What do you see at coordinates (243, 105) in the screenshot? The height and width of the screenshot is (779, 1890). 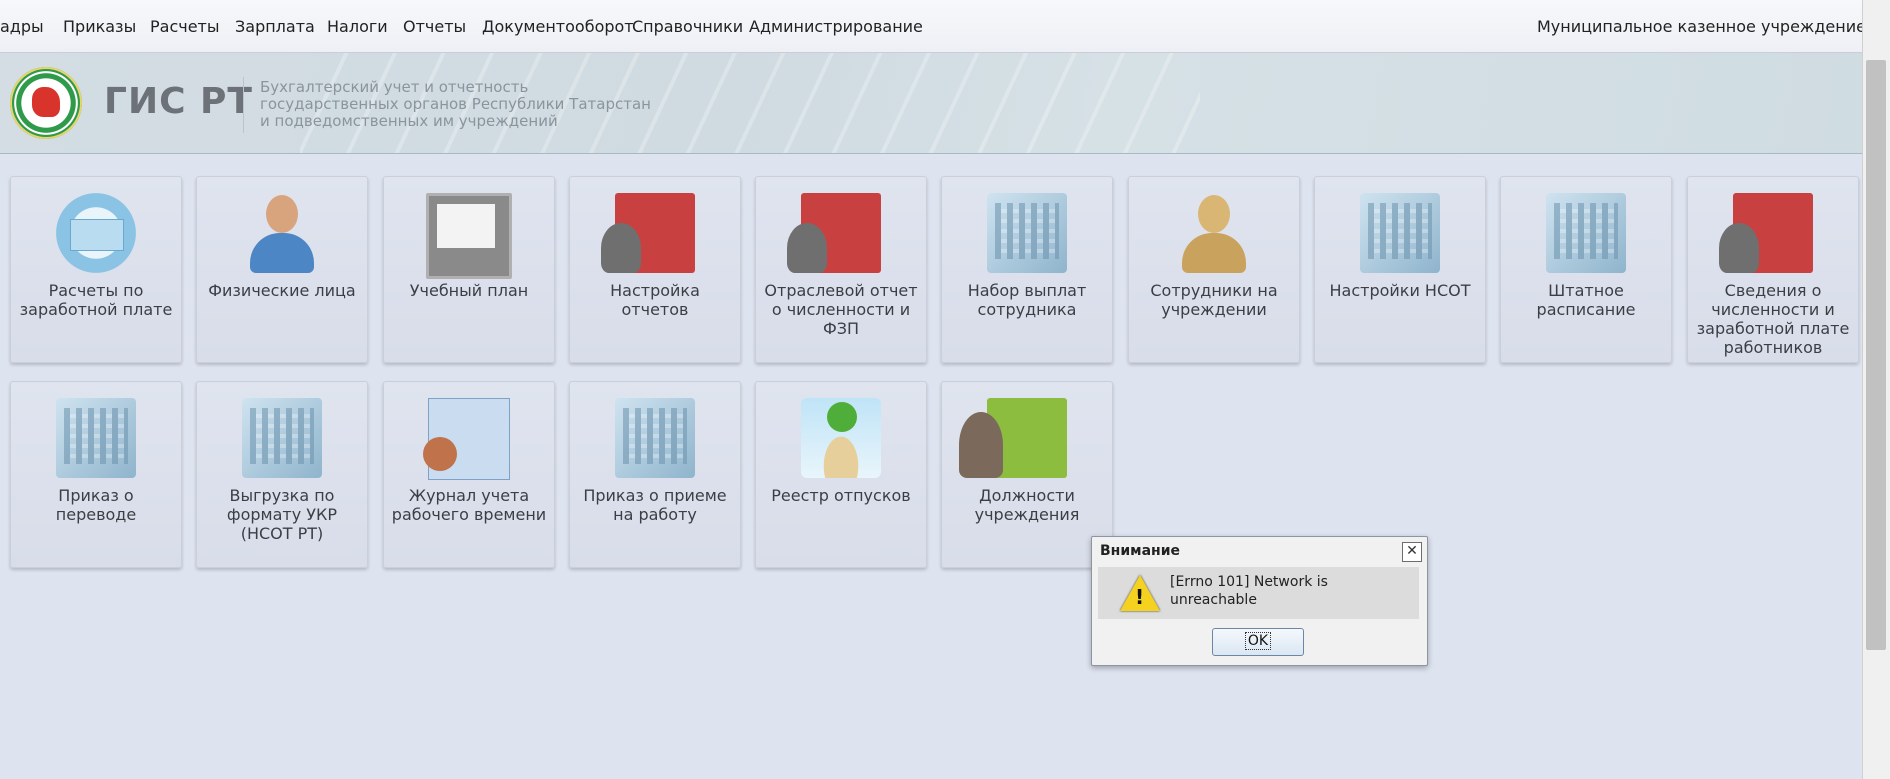 I see `logo-divider` at bounding box center [243, 105].